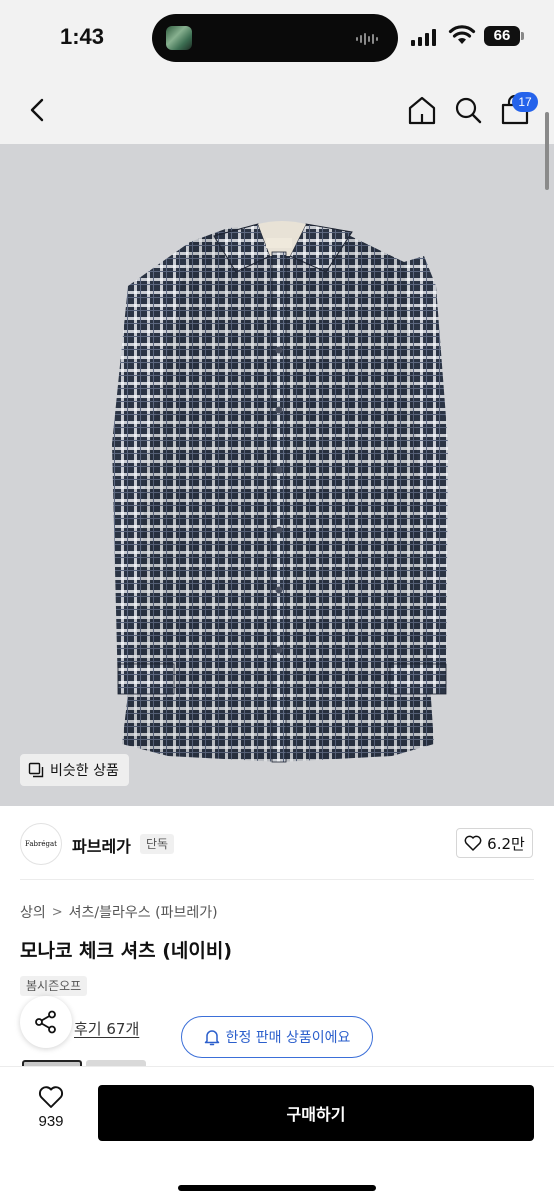 The height and width of the screenshot is (1200, 554). I want to click on brand-name: 파브레가, so click(101, 845).